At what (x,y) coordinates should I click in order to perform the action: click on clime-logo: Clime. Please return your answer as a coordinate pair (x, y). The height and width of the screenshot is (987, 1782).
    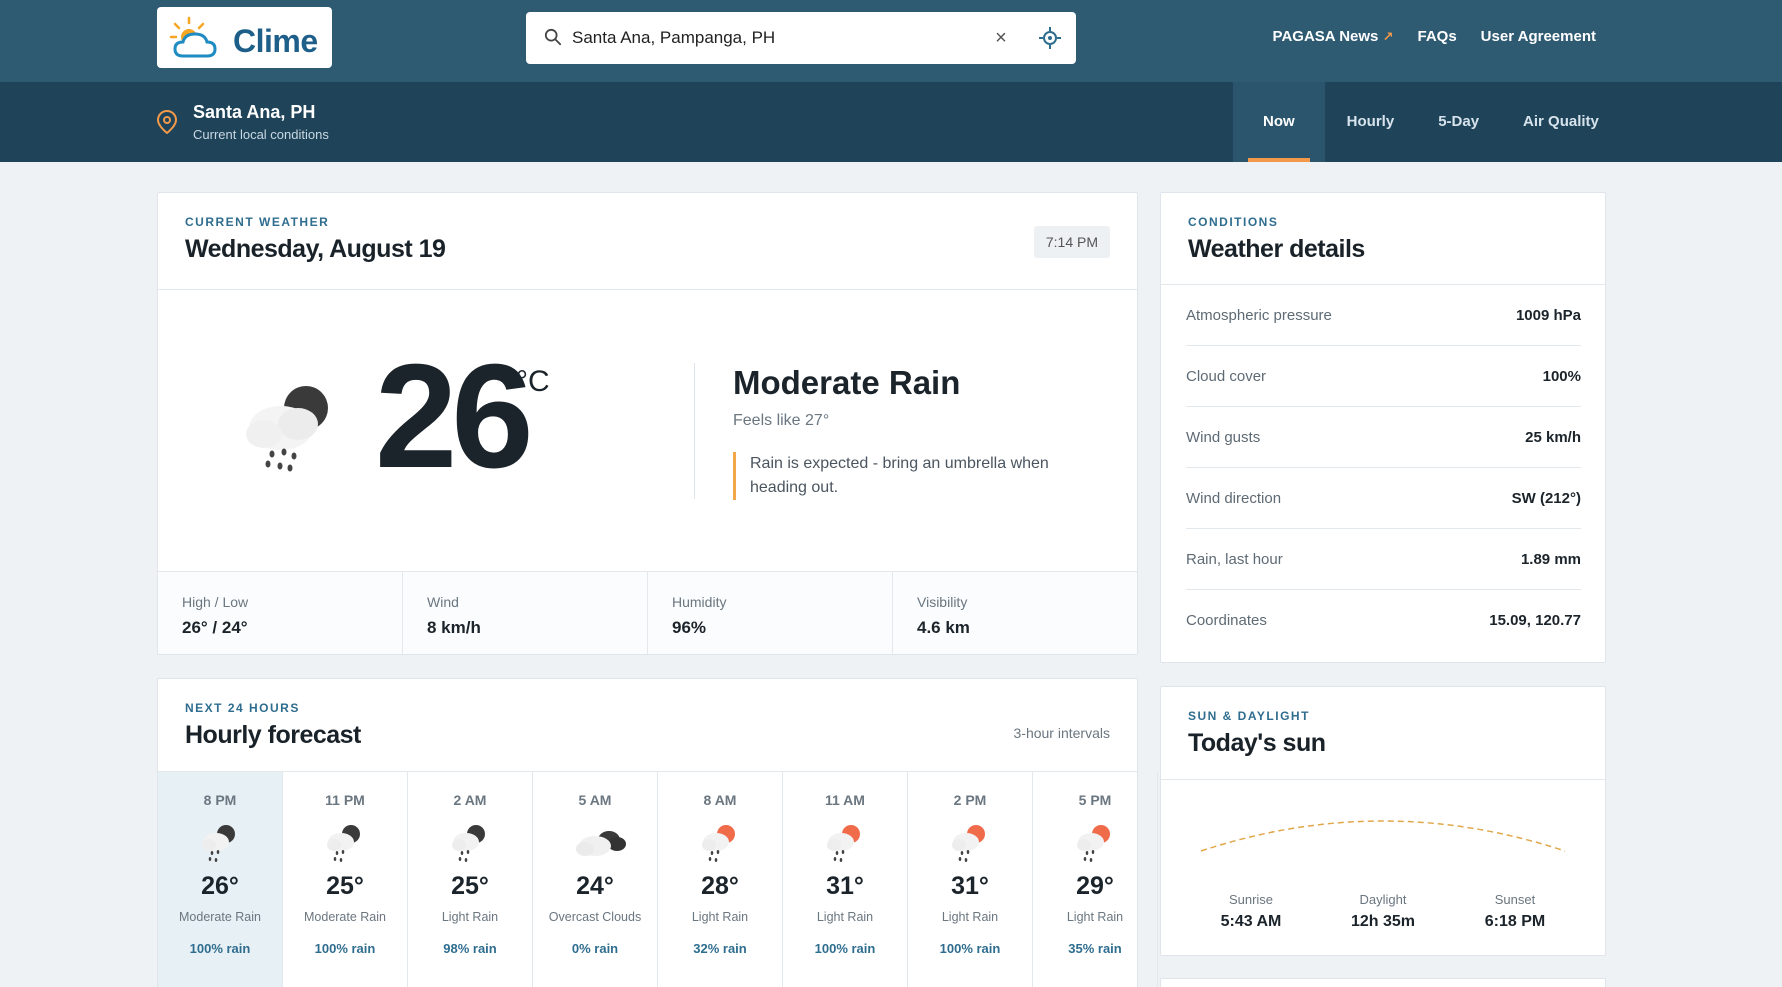
    Looking at the image, I should click on (244, 37).